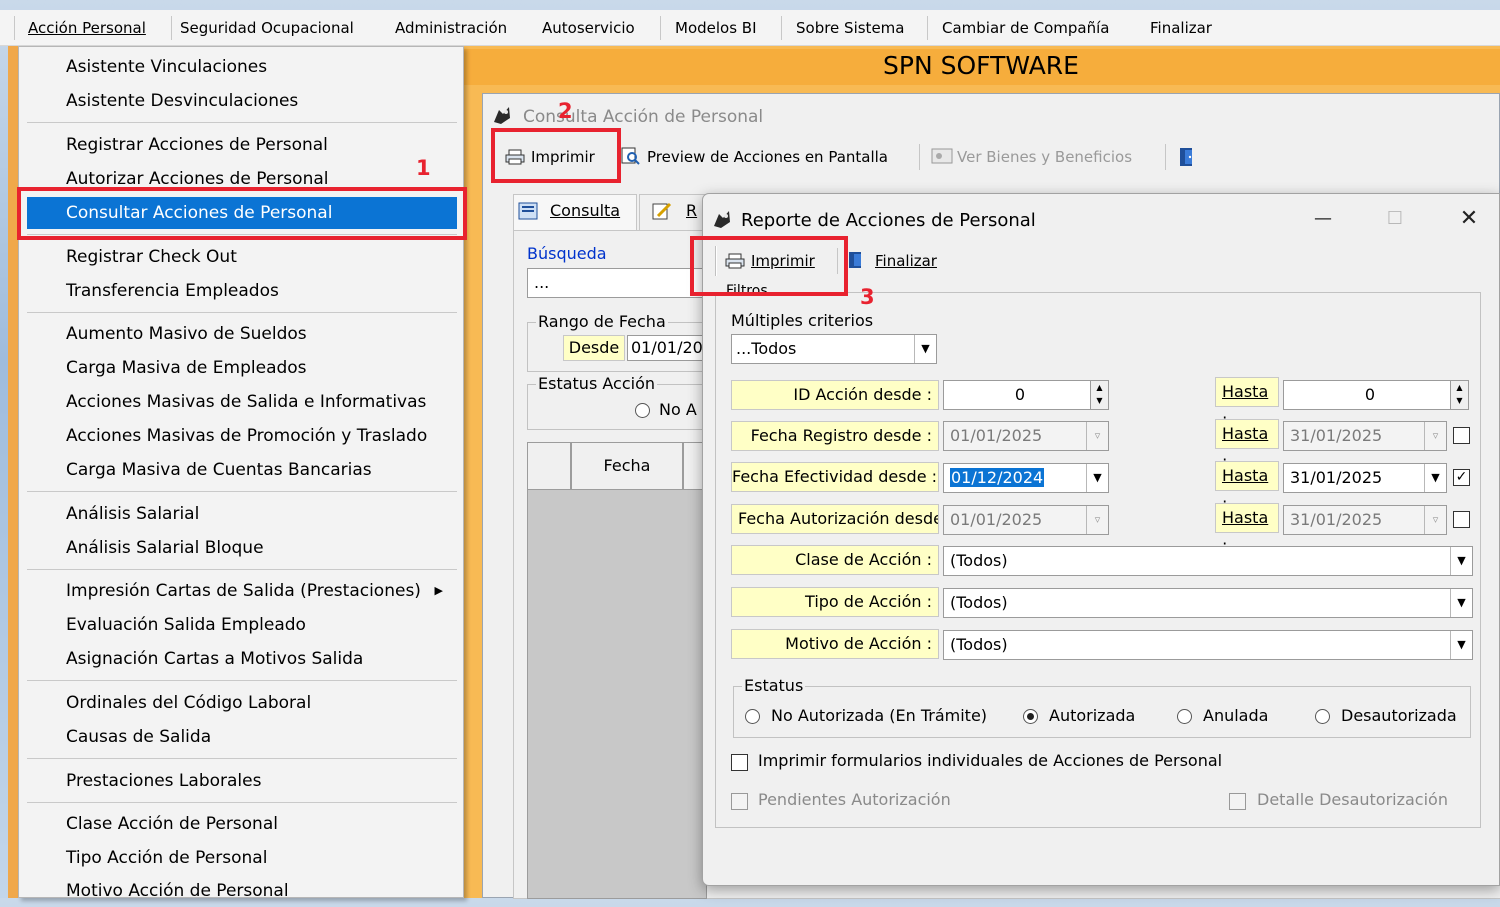  I want to click on reporte-finalizar-button: Finalizar, so click(892, 261).